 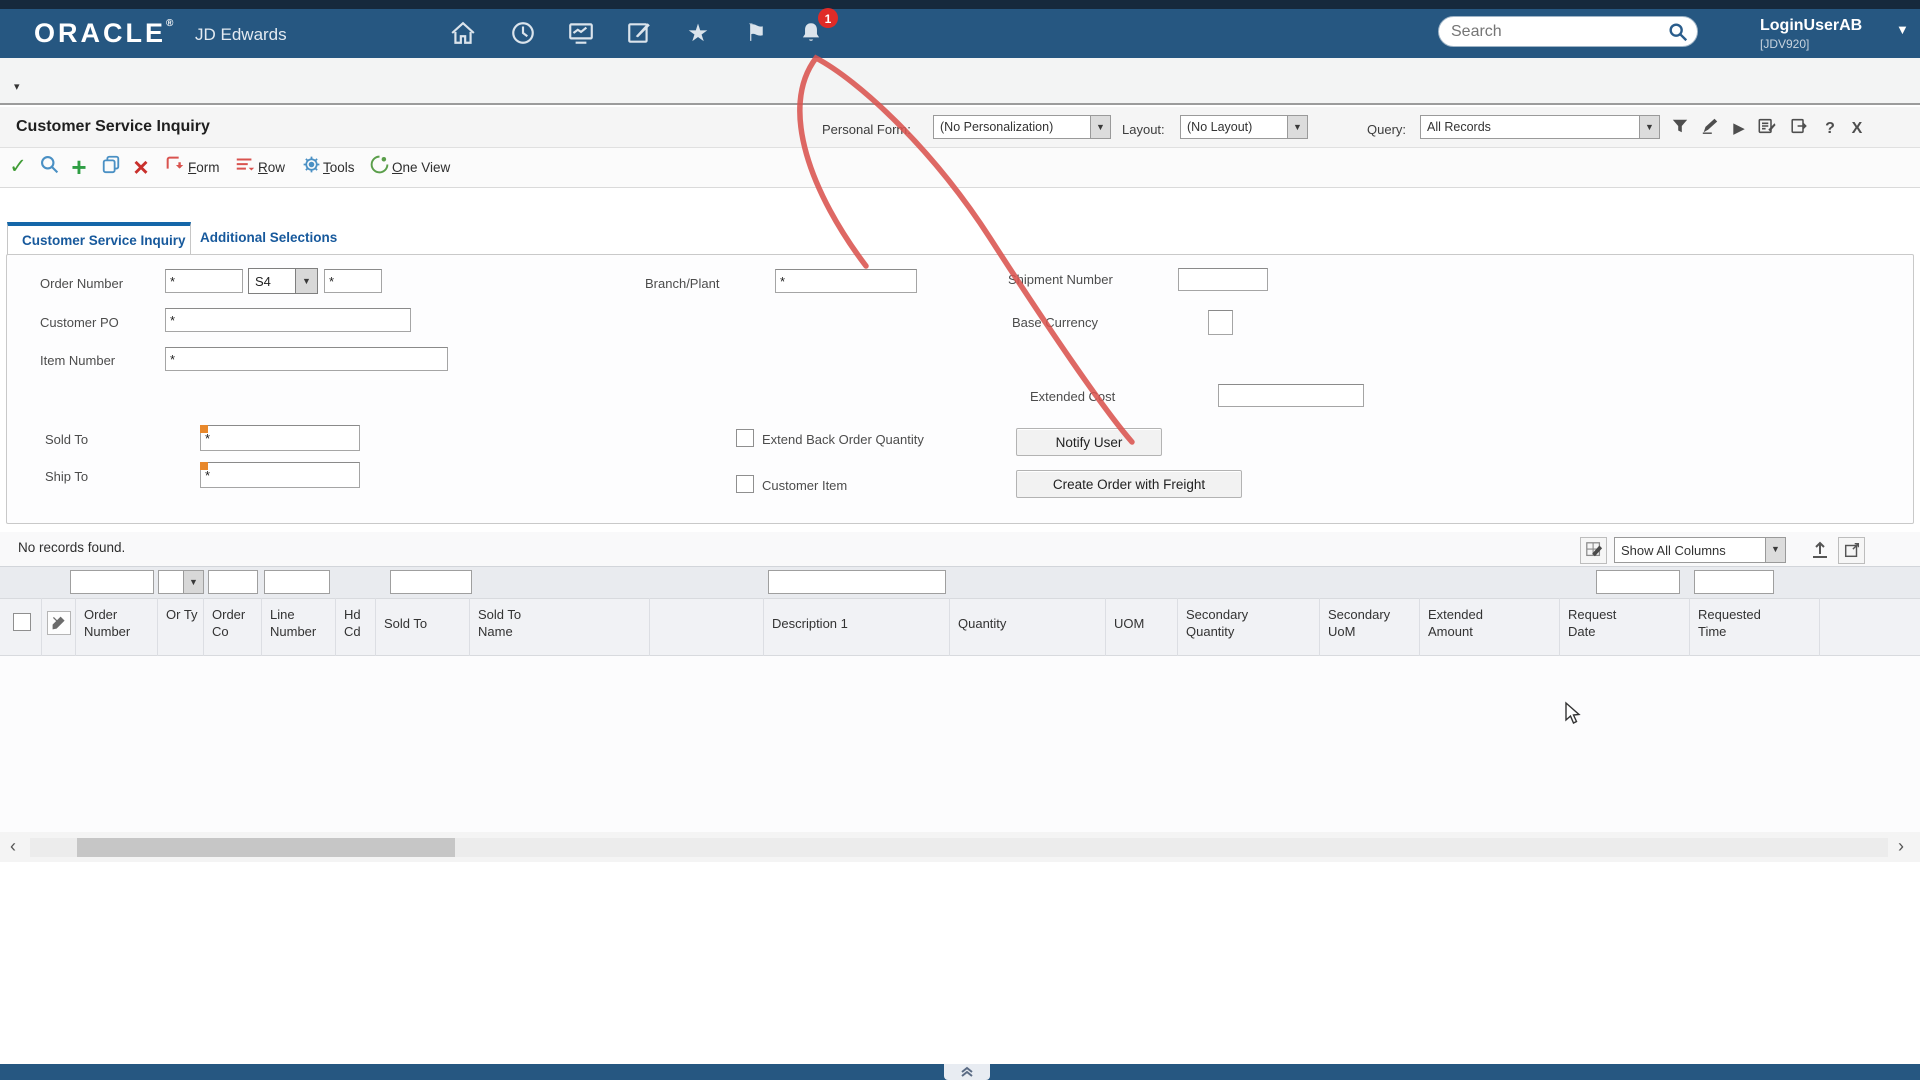 What do you see at coordinates (1811, 26) in the screenshot?
I see `user-menu: LoginUserAB` at bounding box center [1811, 26].